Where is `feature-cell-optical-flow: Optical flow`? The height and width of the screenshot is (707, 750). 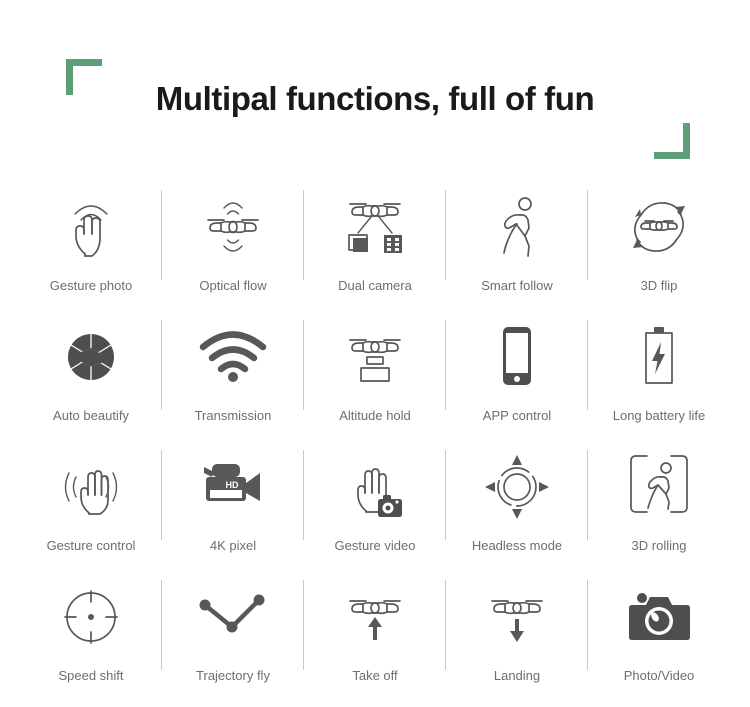 feature-cell-optical-flow: Optical flow is located at coordinates (233, 243).